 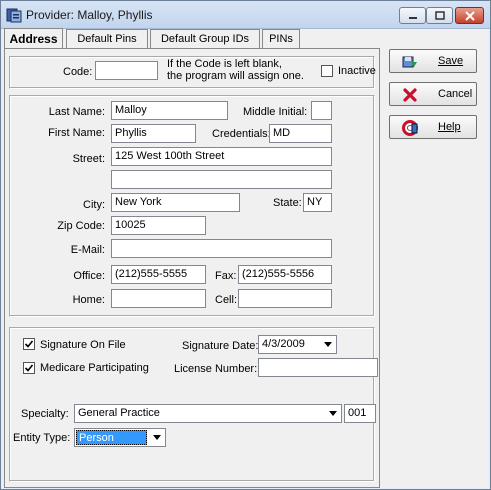 I want to click on first-name-input: Phyllis, so click(x=153, y=133).